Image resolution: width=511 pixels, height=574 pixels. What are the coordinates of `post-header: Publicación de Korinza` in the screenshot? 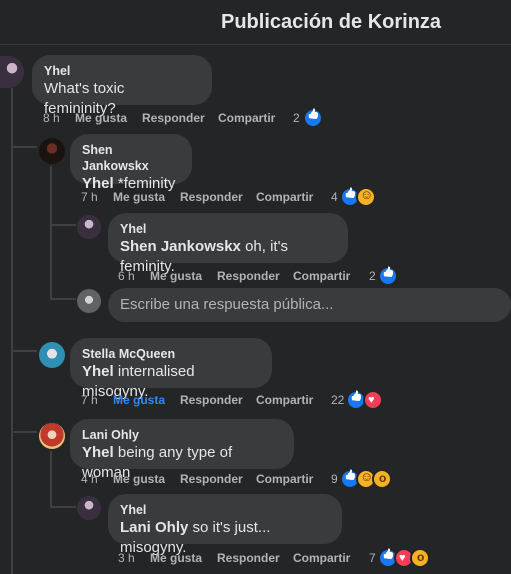 It's located at (255, 22).